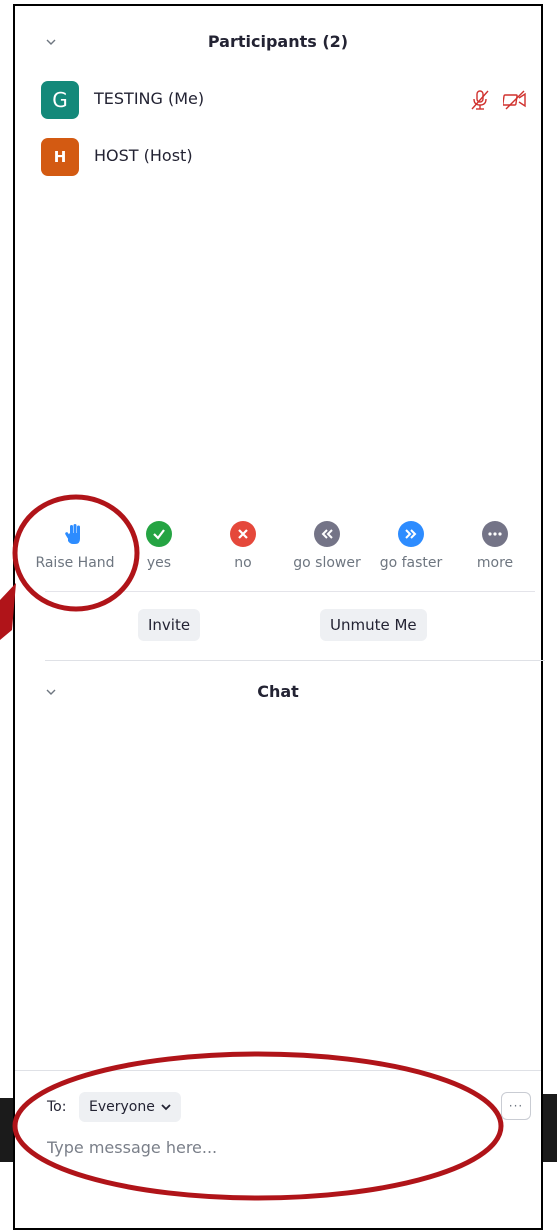 This screenshot has width=557, height=1231. I want to click on chat-more-button: ···, so click(516, 1106).